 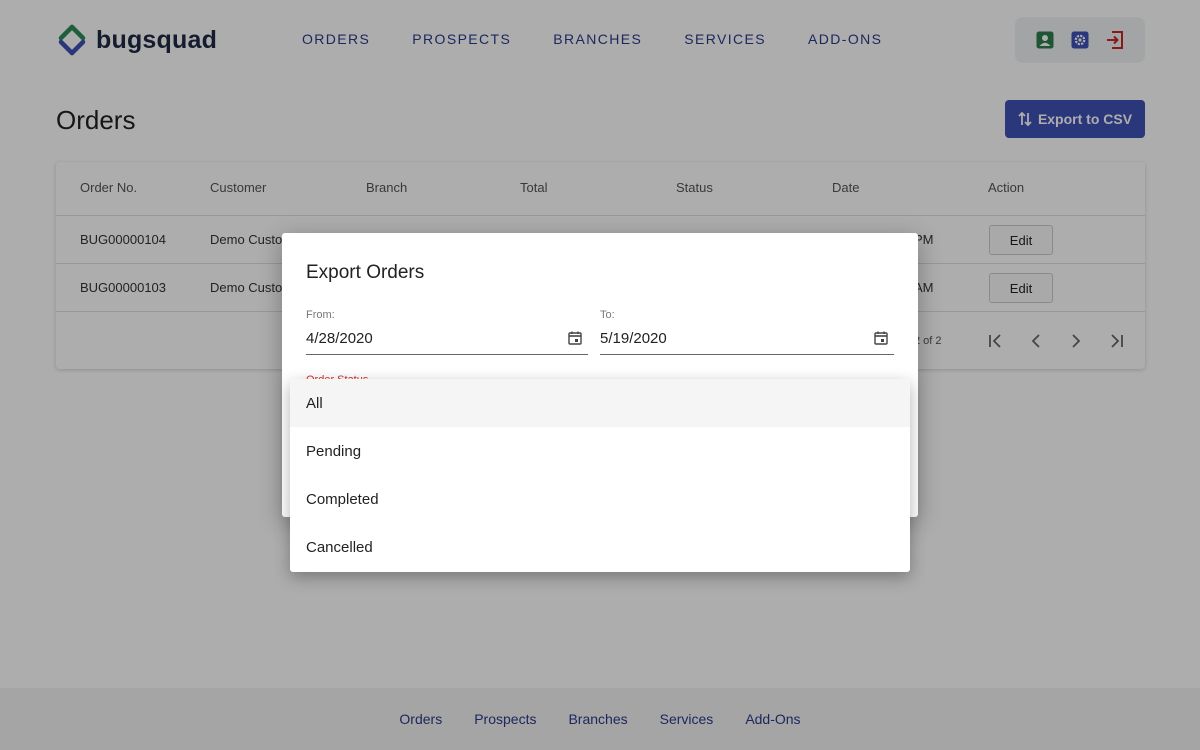 What do you see at coordinates (447, 332) in the screenshot?
I see `from-date-field: From: 4/28/2020` at bounding box center [447, 332].